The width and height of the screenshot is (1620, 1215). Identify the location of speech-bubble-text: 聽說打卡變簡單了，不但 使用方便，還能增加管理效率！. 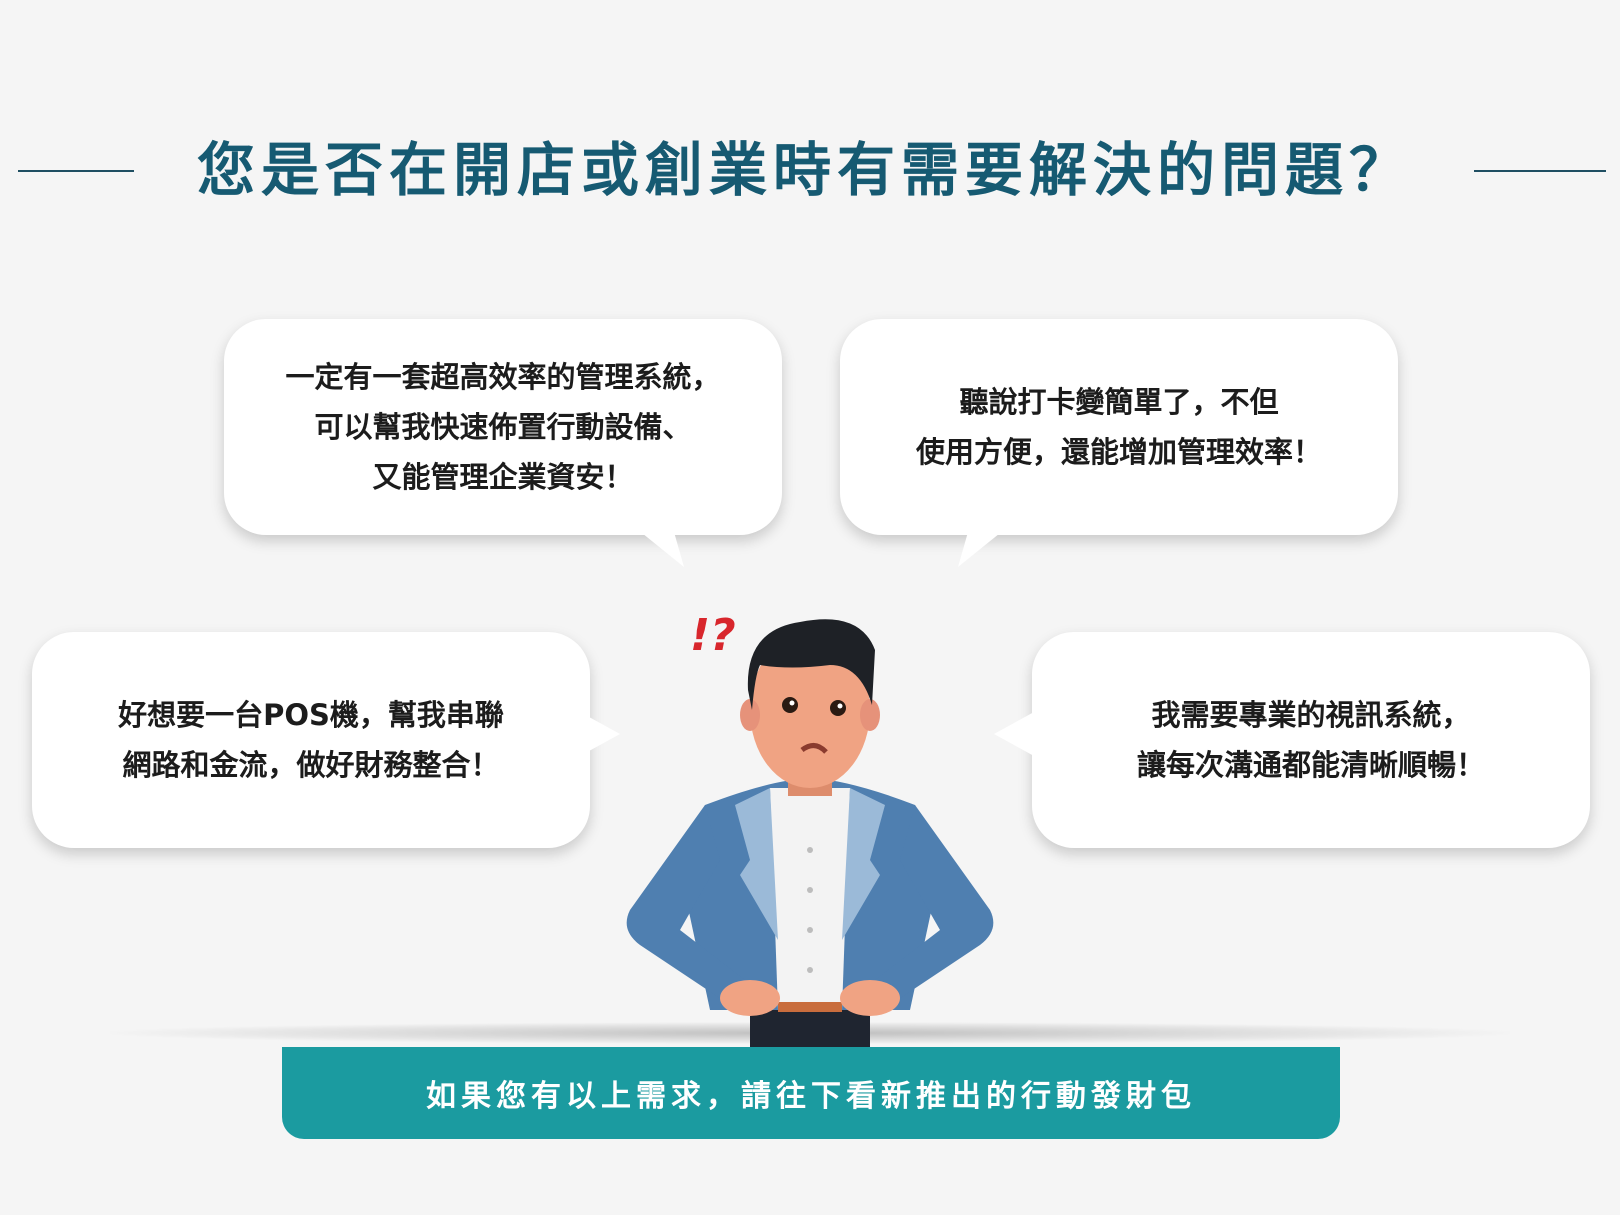
(1118, 427).